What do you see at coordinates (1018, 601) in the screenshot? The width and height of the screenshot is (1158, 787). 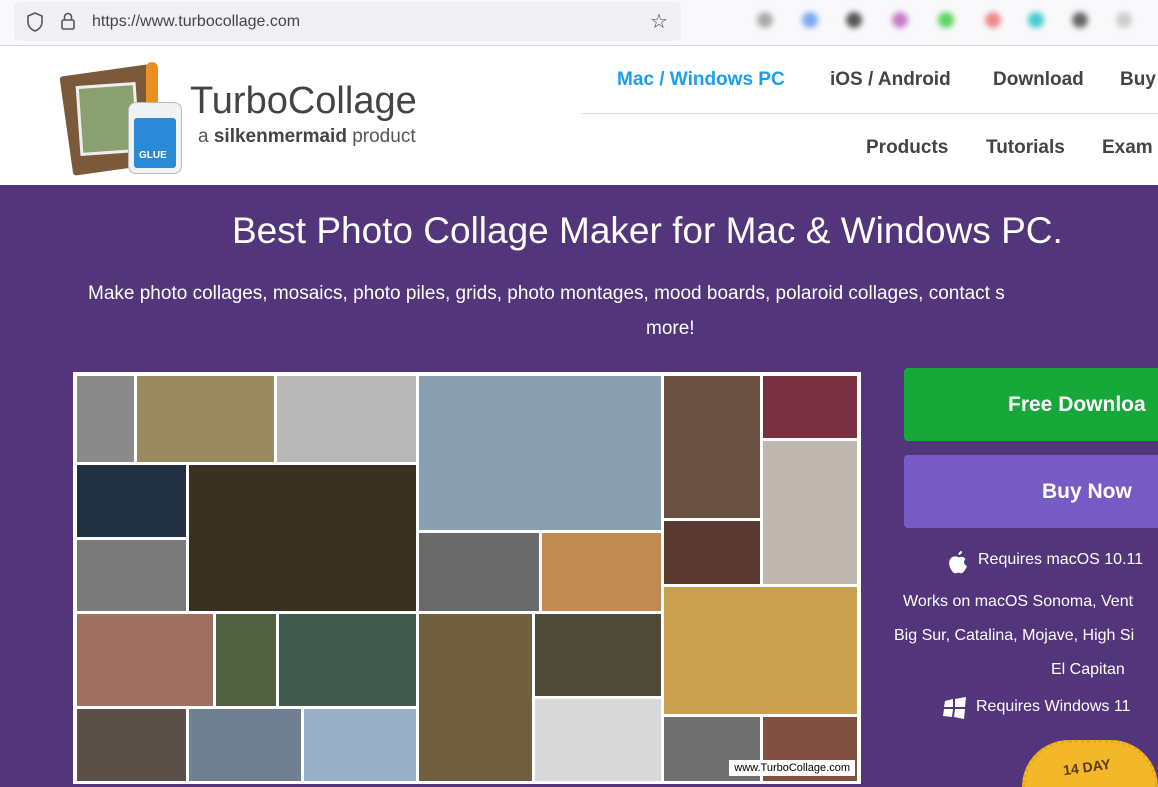 I see `macos-versions-1: Works on macOS Sonoma, Vent` at bounding box center [1018, 601].